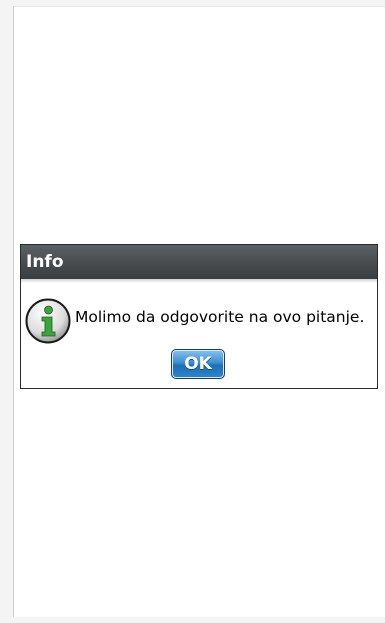 The height and width of the screenshot is (623, 385). Describe the element at coordinates (220, 317) in the screenshot. I see `dialog-message: Molimo da odgovorite na ovo pitanje.` at that location.